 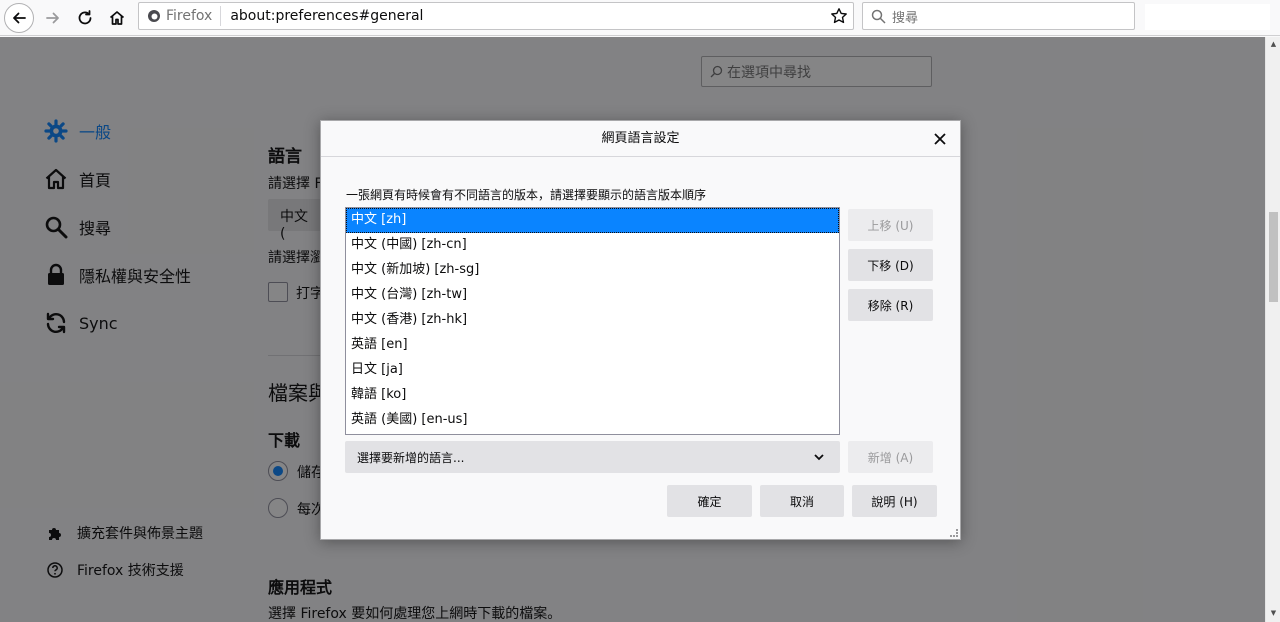 What do you see at coordinates (592, 370) in the screenshot?
I see `list-item: 日文 [ja]` at bounding box center [592, 370].